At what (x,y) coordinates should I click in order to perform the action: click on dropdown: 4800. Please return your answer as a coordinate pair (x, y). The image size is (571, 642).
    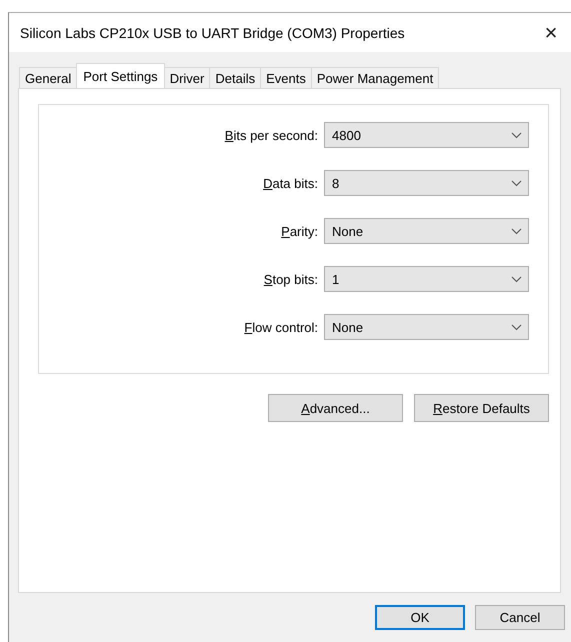
    Looking at the image, I should click on (426, 135).